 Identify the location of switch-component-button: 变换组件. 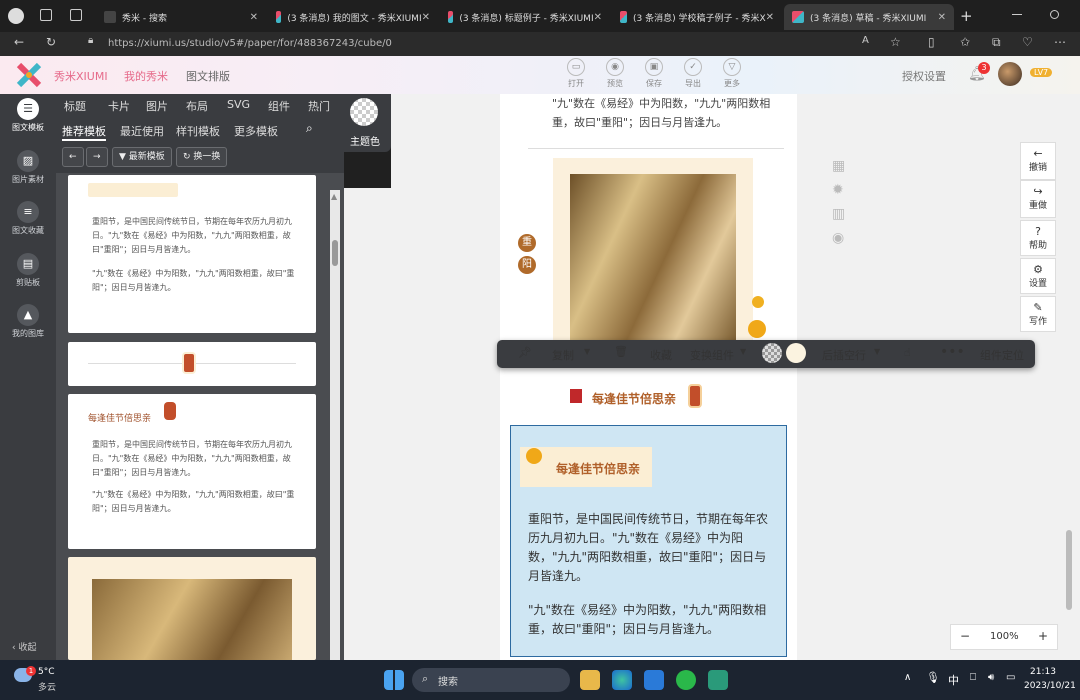
(712, 355).